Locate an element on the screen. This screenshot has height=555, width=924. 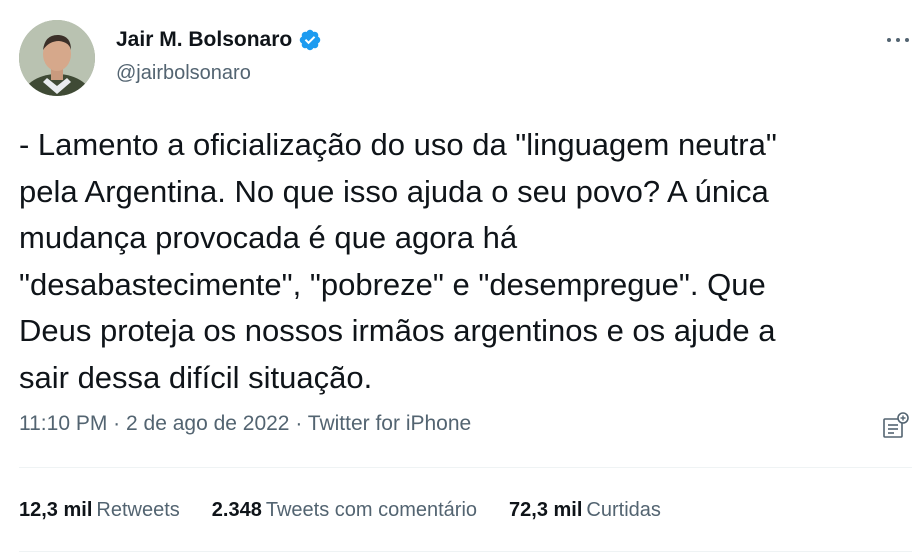
retweets-stat: 12,3 mil Retweets is located at coordinates (99, 510).